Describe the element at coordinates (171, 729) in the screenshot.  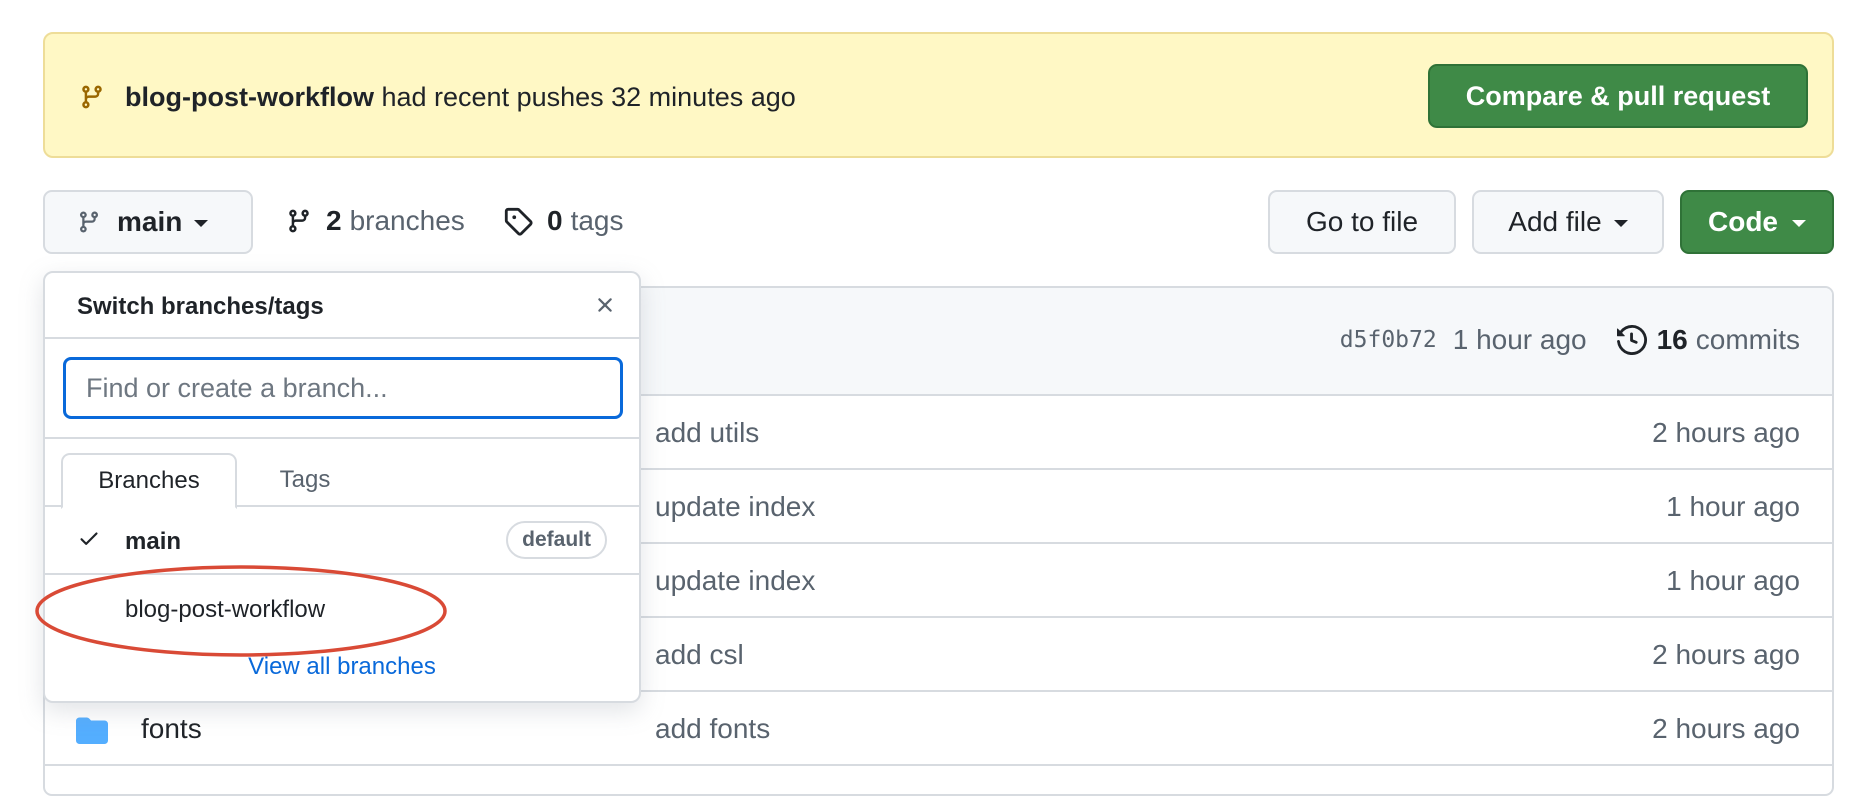
I see `file-name: fonts` at that location.